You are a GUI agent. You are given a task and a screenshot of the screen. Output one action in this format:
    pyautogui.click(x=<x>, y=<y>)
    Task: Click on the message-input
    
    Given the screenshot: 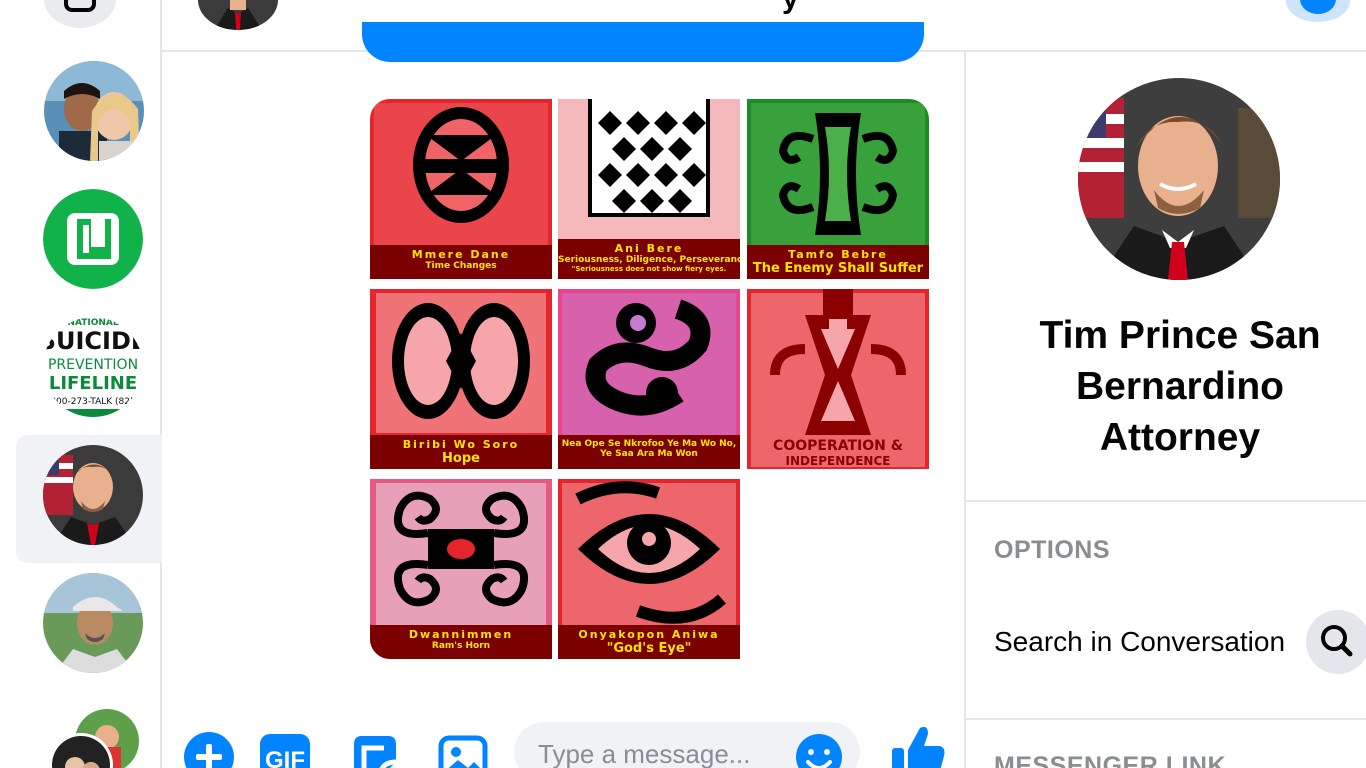 What is the action you would take?
    pyautogui.click(x=663, y=752)
    